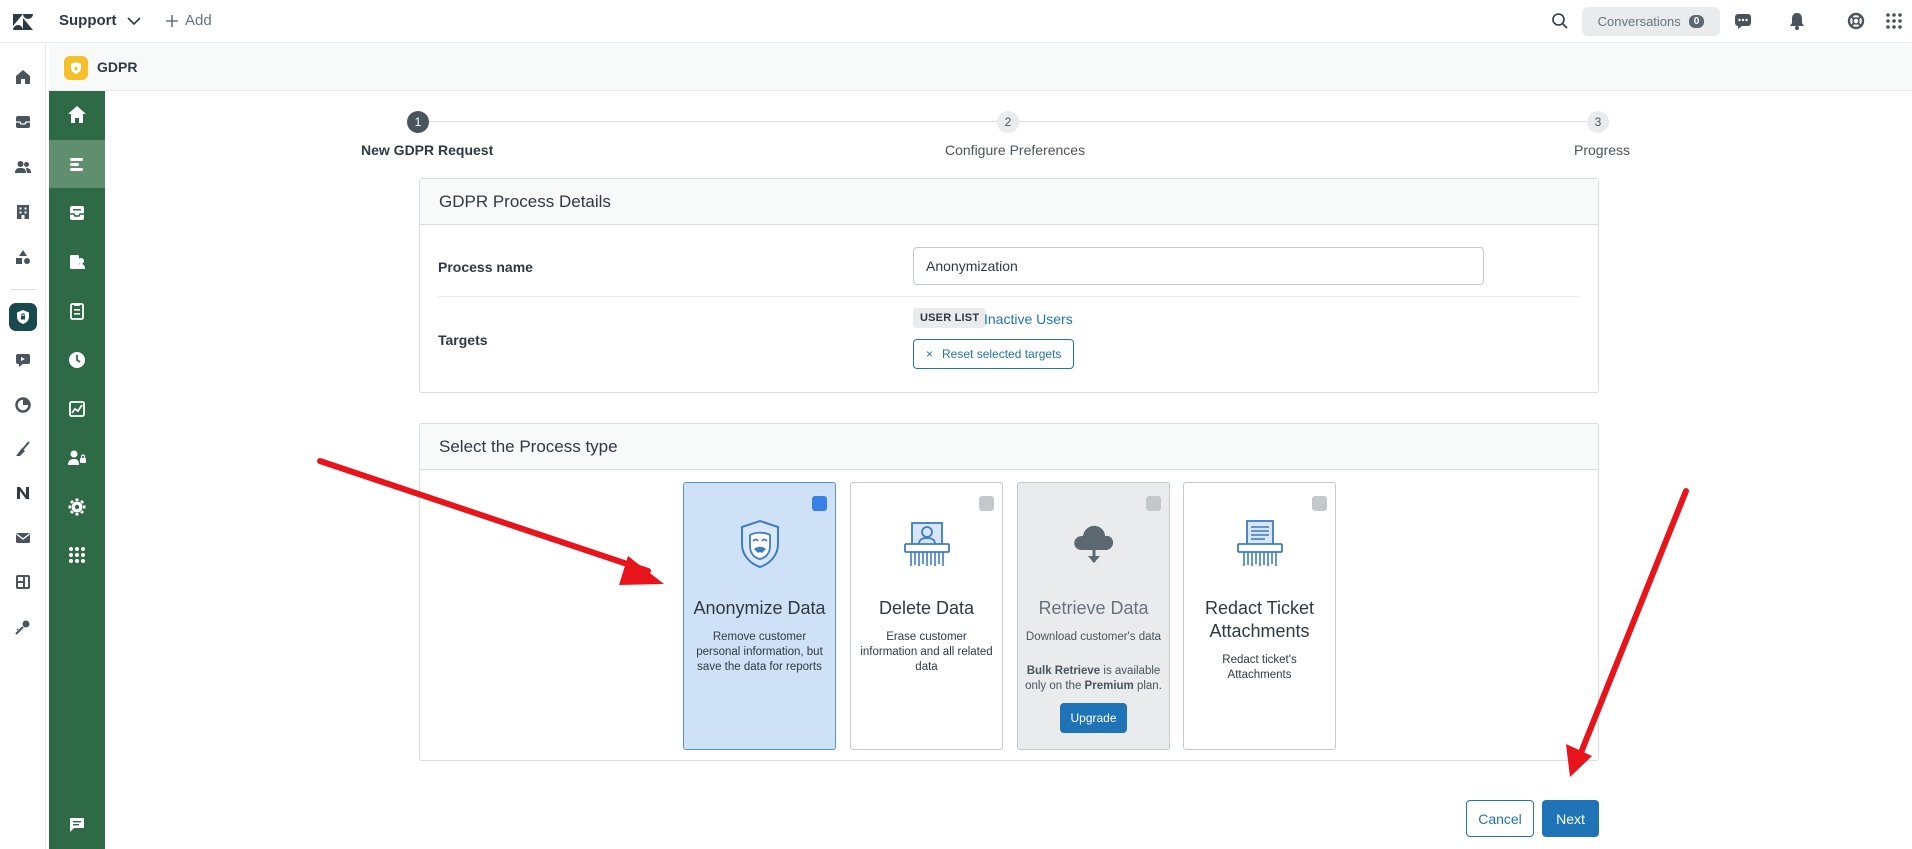  I want to click on shredder-user-icon, so click(926, 544).